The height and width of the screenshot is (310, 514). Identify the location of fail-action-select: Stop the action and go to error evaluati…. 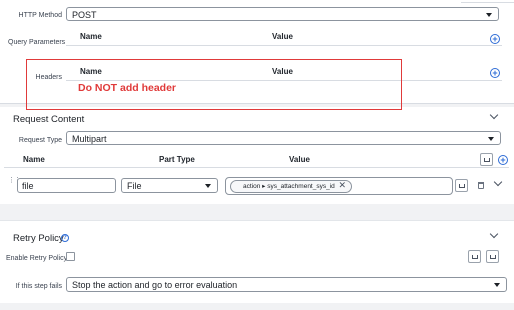
(286, 284).